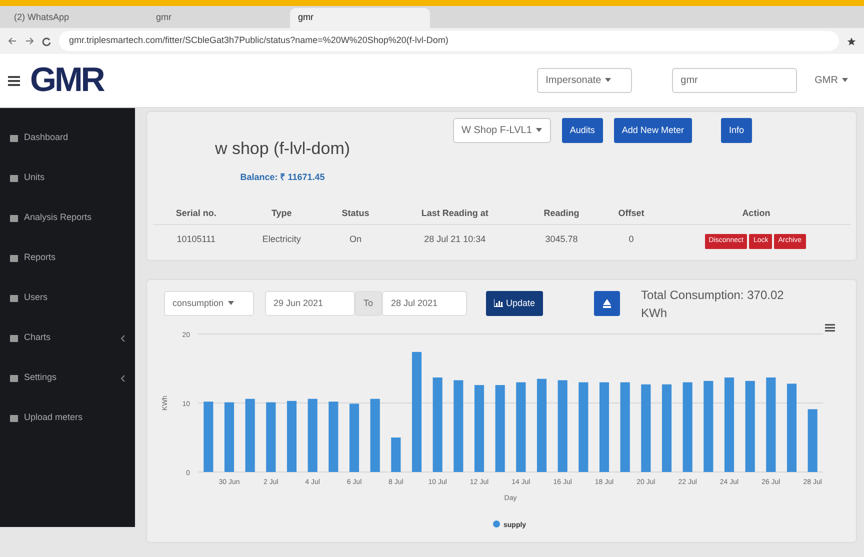 This screenshot has height=557, width=864. I want to click on column-header: Status, so click(356, 213).